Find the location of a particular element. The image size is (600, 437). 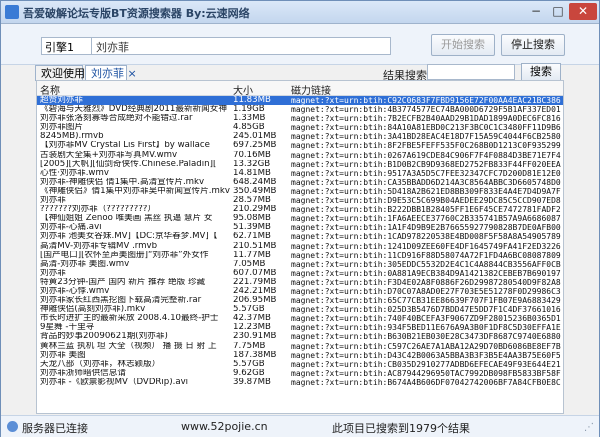

cell-size: 62.71MB is located at coordinates (252, 237).